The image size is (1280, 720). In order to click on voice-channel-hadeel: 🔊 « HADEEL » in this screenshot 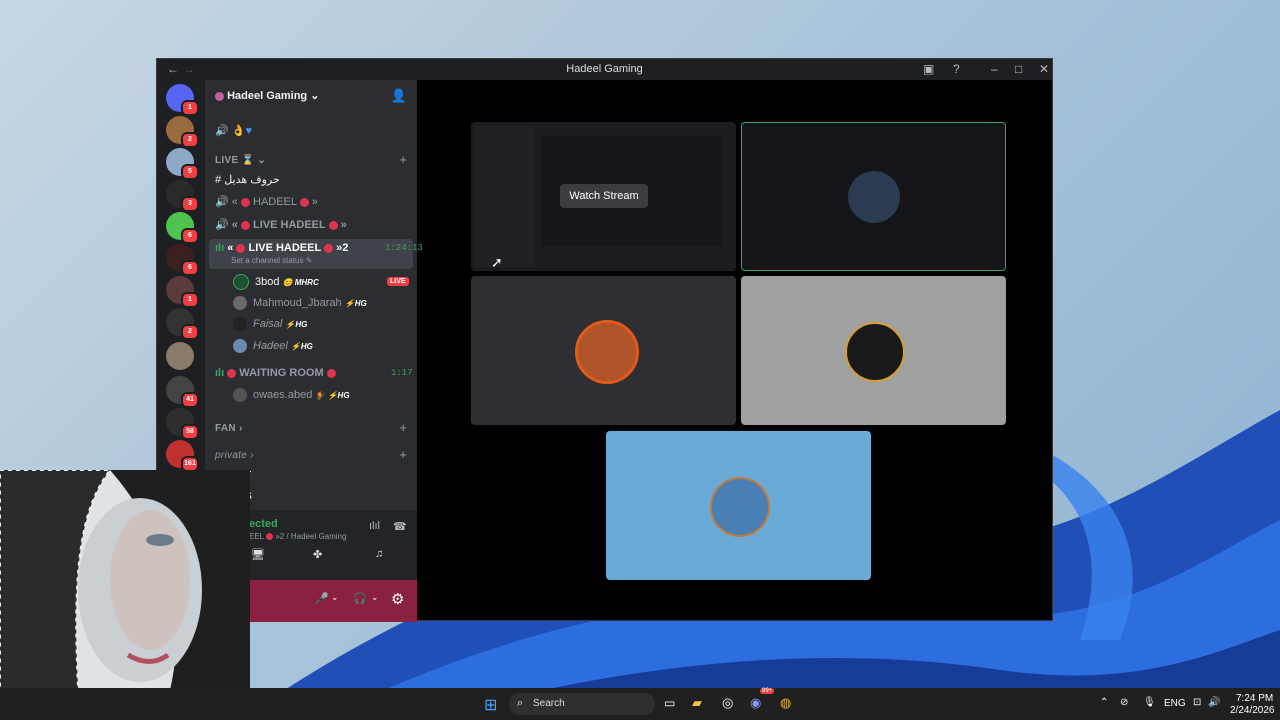, I will do `click(266, 202)`.